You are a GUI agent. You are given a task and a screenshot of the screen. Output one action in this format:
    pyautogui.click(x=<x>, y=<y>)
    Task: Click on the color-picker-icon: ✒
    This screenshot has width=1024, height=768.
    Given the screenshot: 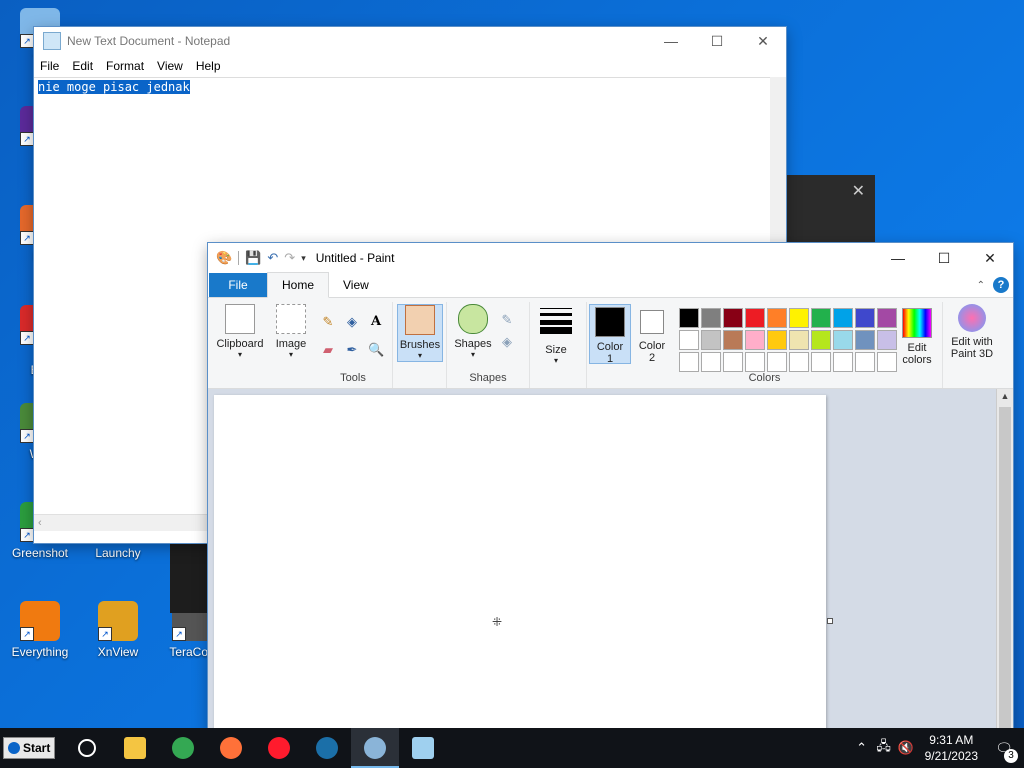 What is the action you would take?
    pyautogui.click(x=352, y=350)
    